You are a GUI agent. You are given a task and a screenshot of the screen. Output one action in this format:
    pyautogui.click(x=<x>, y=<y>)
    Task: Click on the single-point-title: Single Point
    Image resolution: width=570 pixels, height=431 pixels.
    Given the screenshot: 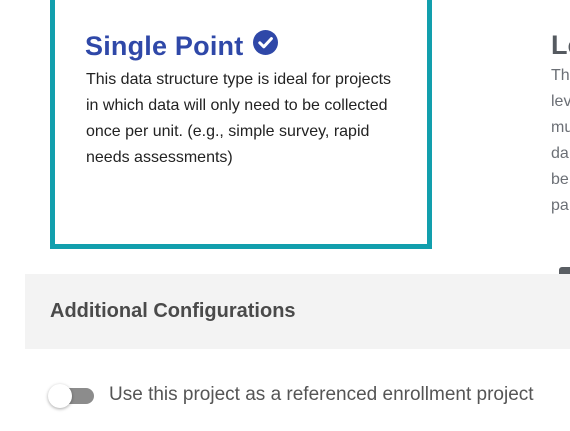 What is the action you would take?
    pyautogui.click(x=164, y=46)
    